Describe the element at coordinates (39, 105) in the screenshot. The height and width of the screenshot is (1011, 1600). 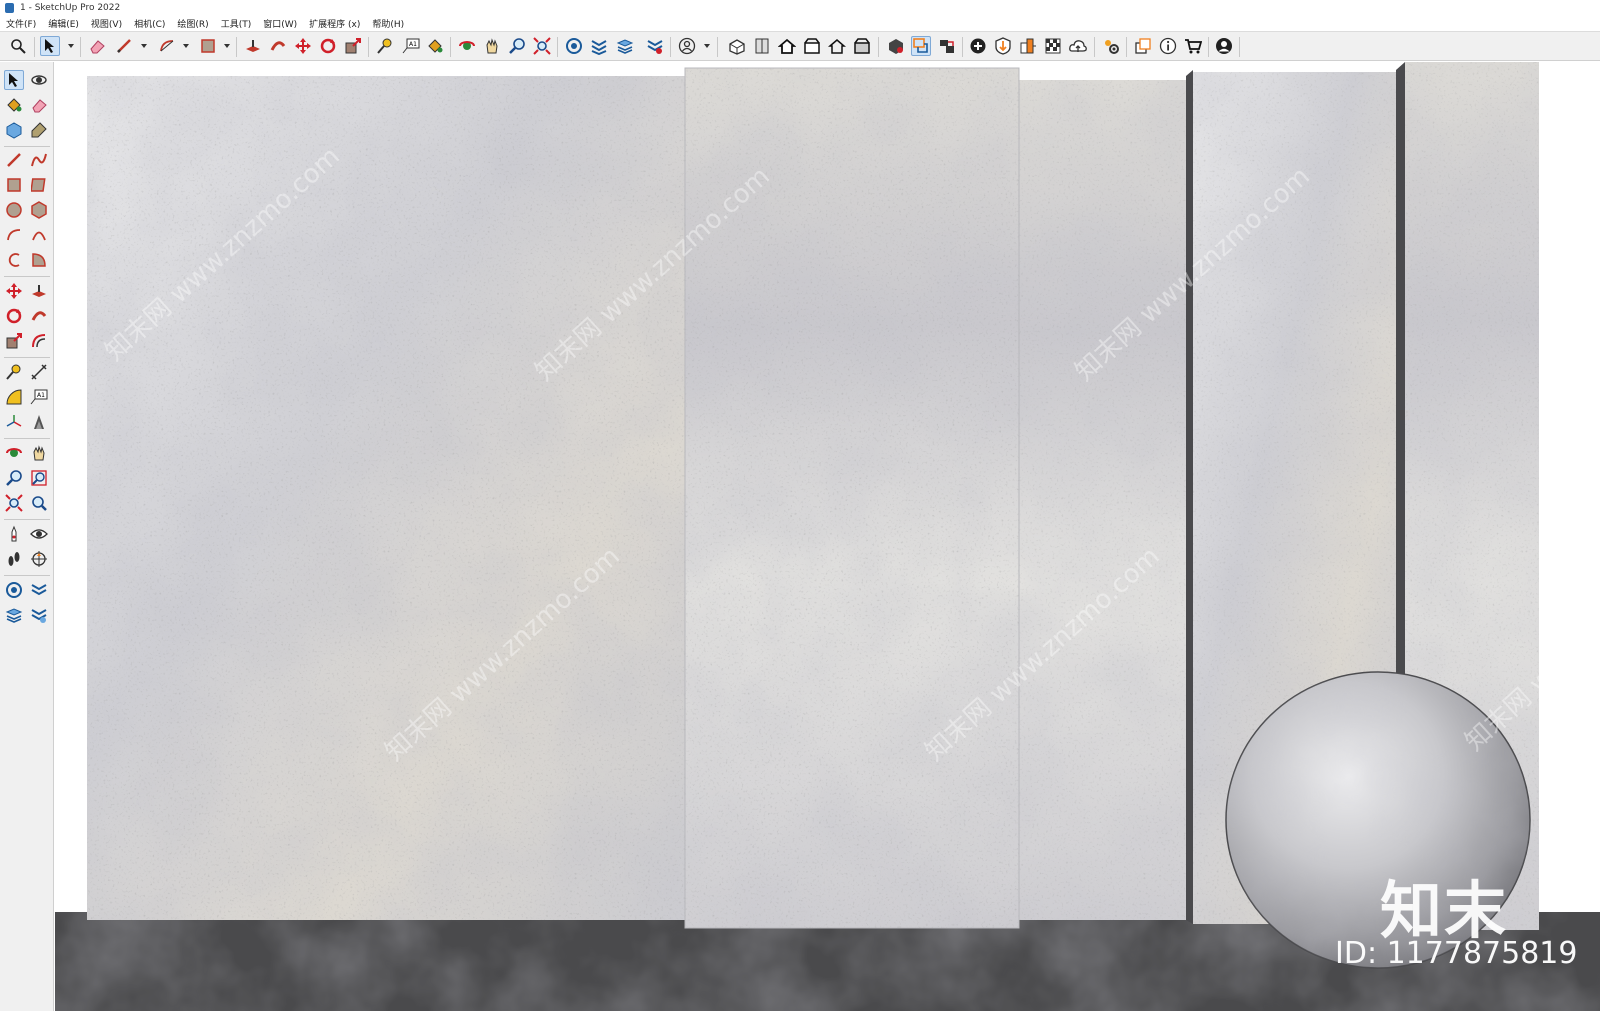
I see `eraser-tool-icon` at that location.